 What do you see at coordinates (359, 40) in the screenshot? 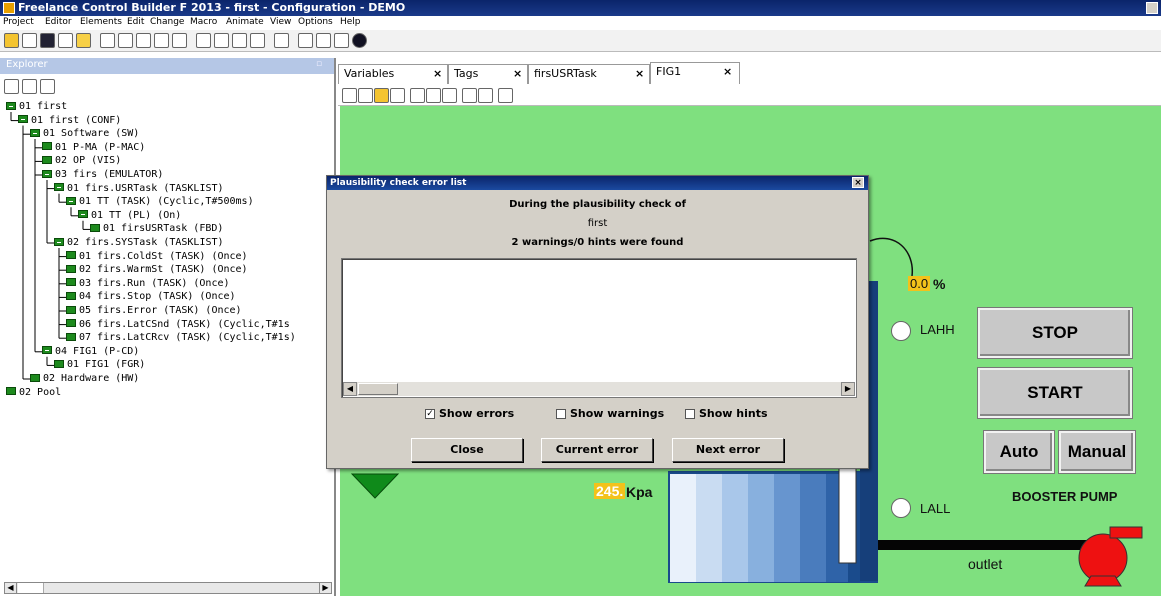
I see `help-icon` at bounding box center [359, 40].